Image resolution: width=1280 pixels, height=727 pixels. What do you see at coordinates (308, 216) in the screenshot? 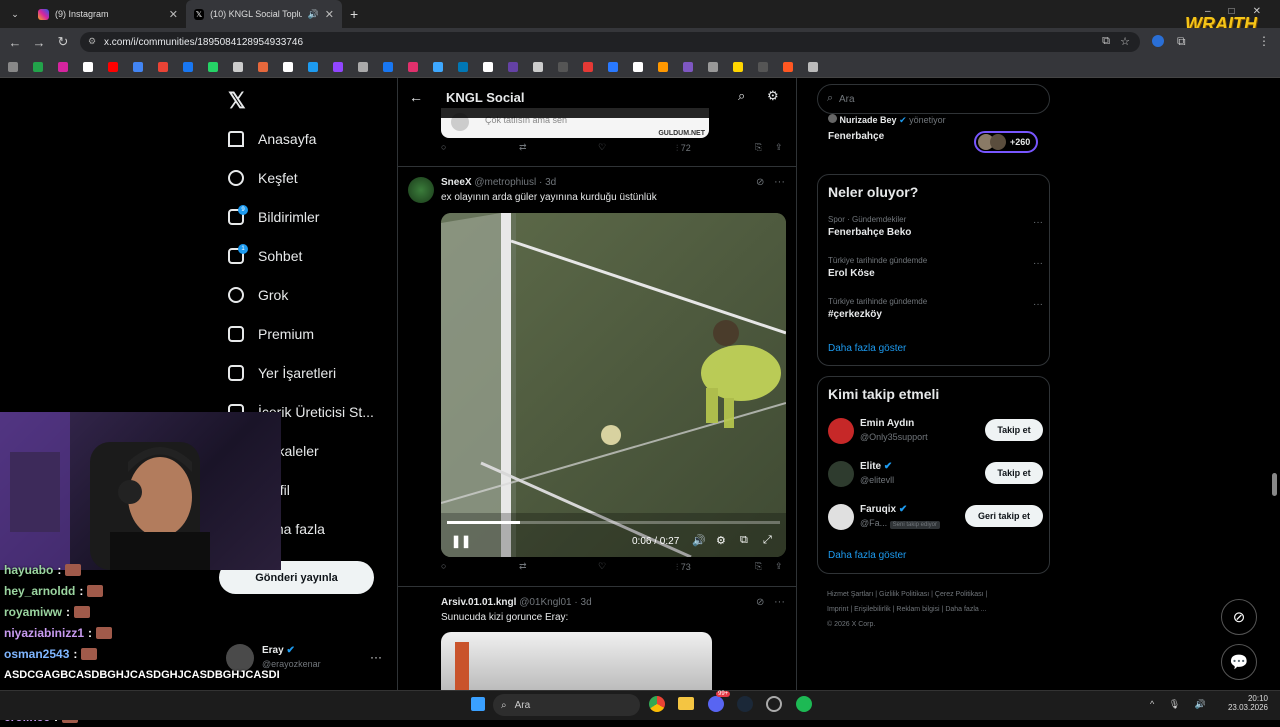
I see `sidebar-item-2: 9 Bildirimler` at bounding box center [308, 216].